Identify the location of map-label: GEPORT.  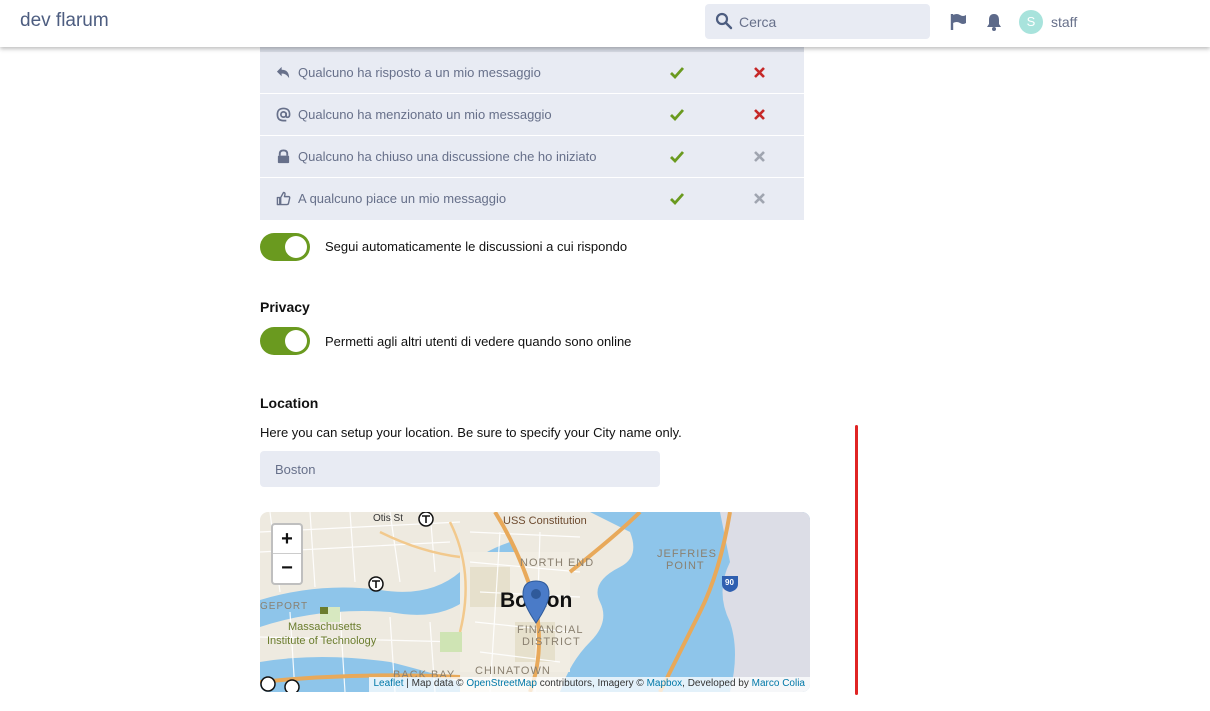
(284, 606).